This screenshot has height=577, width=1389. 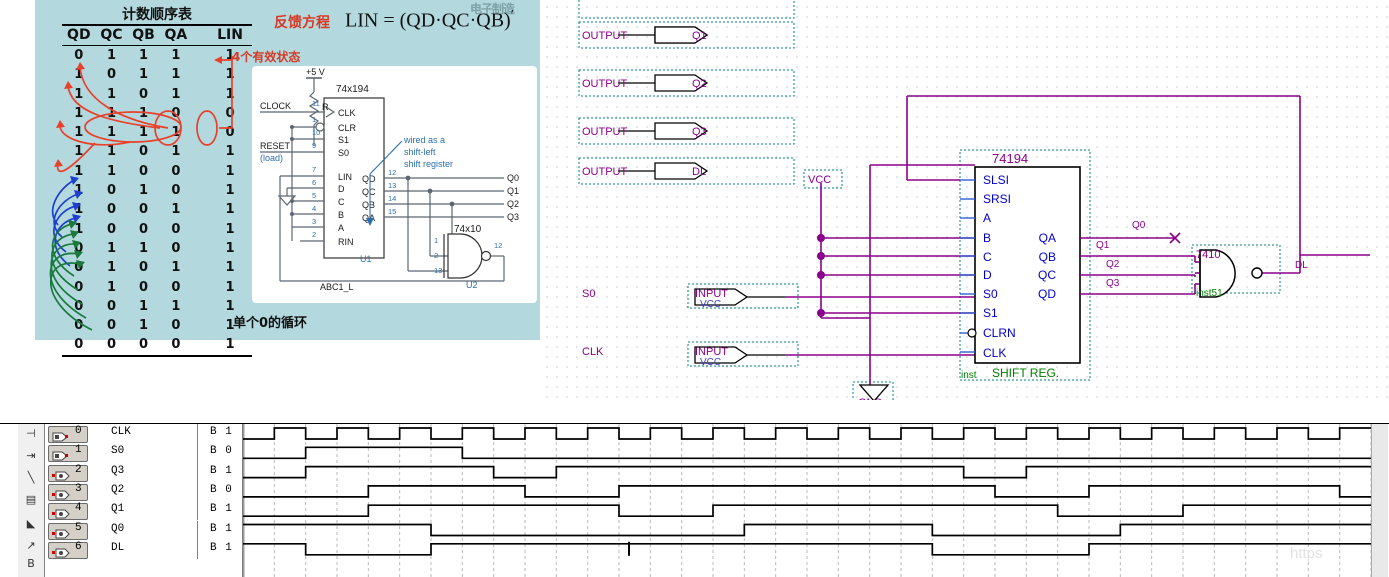 I want to click on waveform-signal-row: 6 DL B 1, so click(x=143, y=549).